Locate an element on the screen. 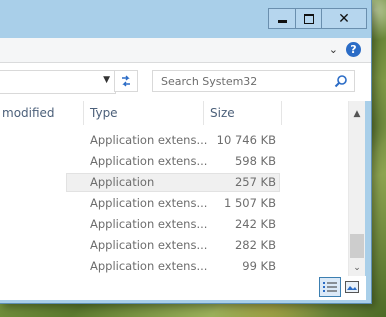  expand-ribbon-icon: ⌄ is located at coordinates (333, 49).